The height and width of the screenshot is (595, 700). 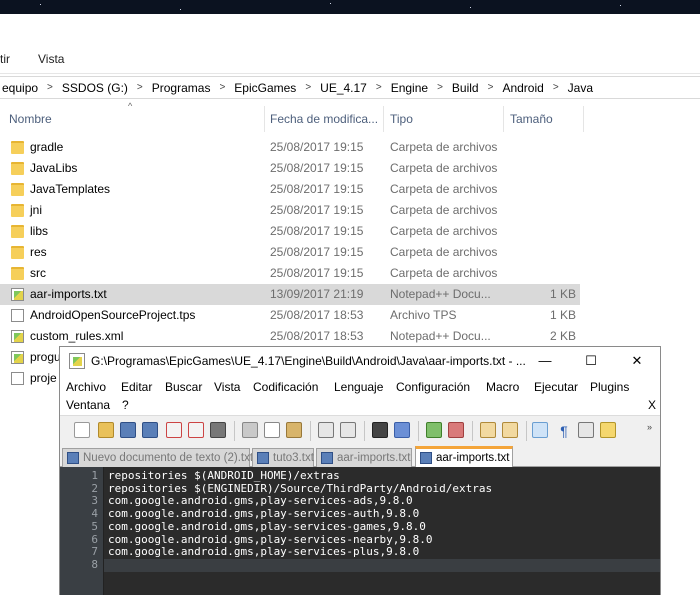 What do you see at coordinates (106, 430) in the screenshot?
I see `open-file-icon` at bounding box center [106, 430].